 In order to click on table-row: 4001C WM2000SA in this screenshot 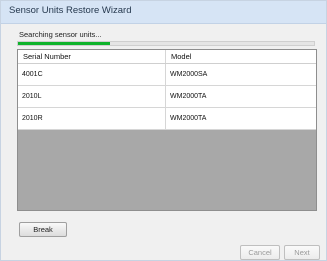, I will do `click(167, 75)`.